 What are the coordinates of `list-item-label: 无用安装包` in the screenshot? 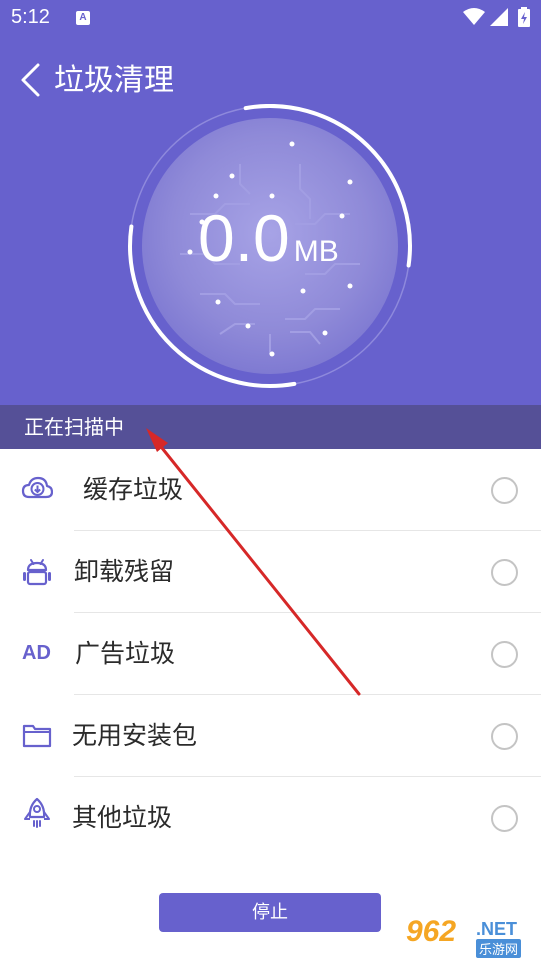 It's located at (135, 735).